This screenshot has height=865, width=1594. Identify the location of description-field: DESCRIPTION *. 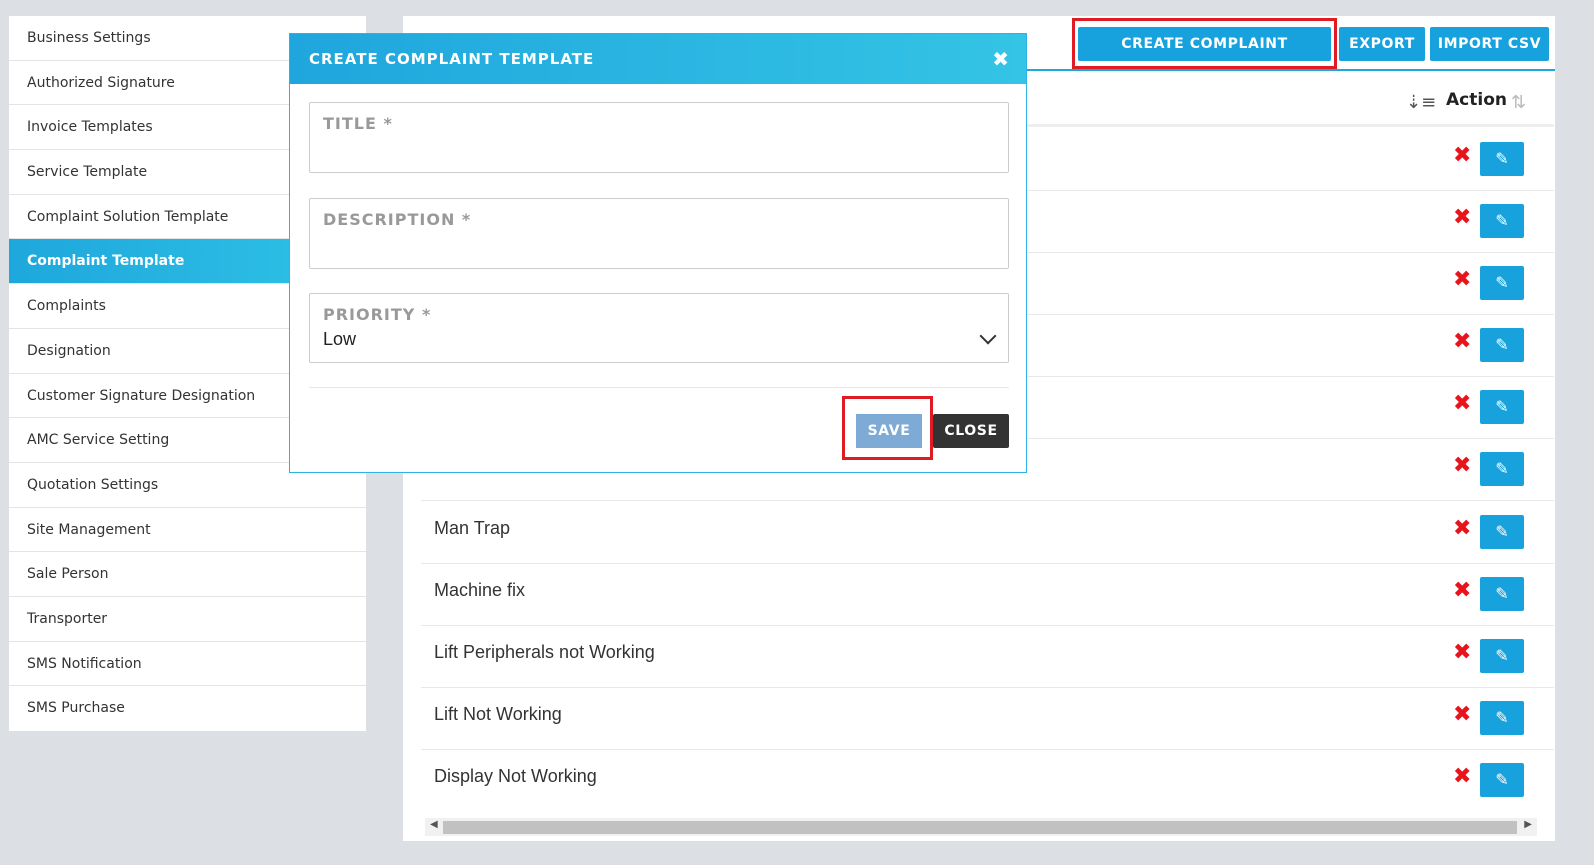
(659, 233).